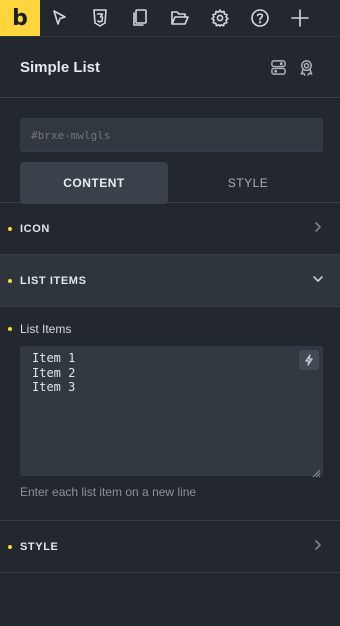 Image resolution: width=340 pixels, height=626 pixels. I want to click on tab-style: STYLE, so click(248, 183).